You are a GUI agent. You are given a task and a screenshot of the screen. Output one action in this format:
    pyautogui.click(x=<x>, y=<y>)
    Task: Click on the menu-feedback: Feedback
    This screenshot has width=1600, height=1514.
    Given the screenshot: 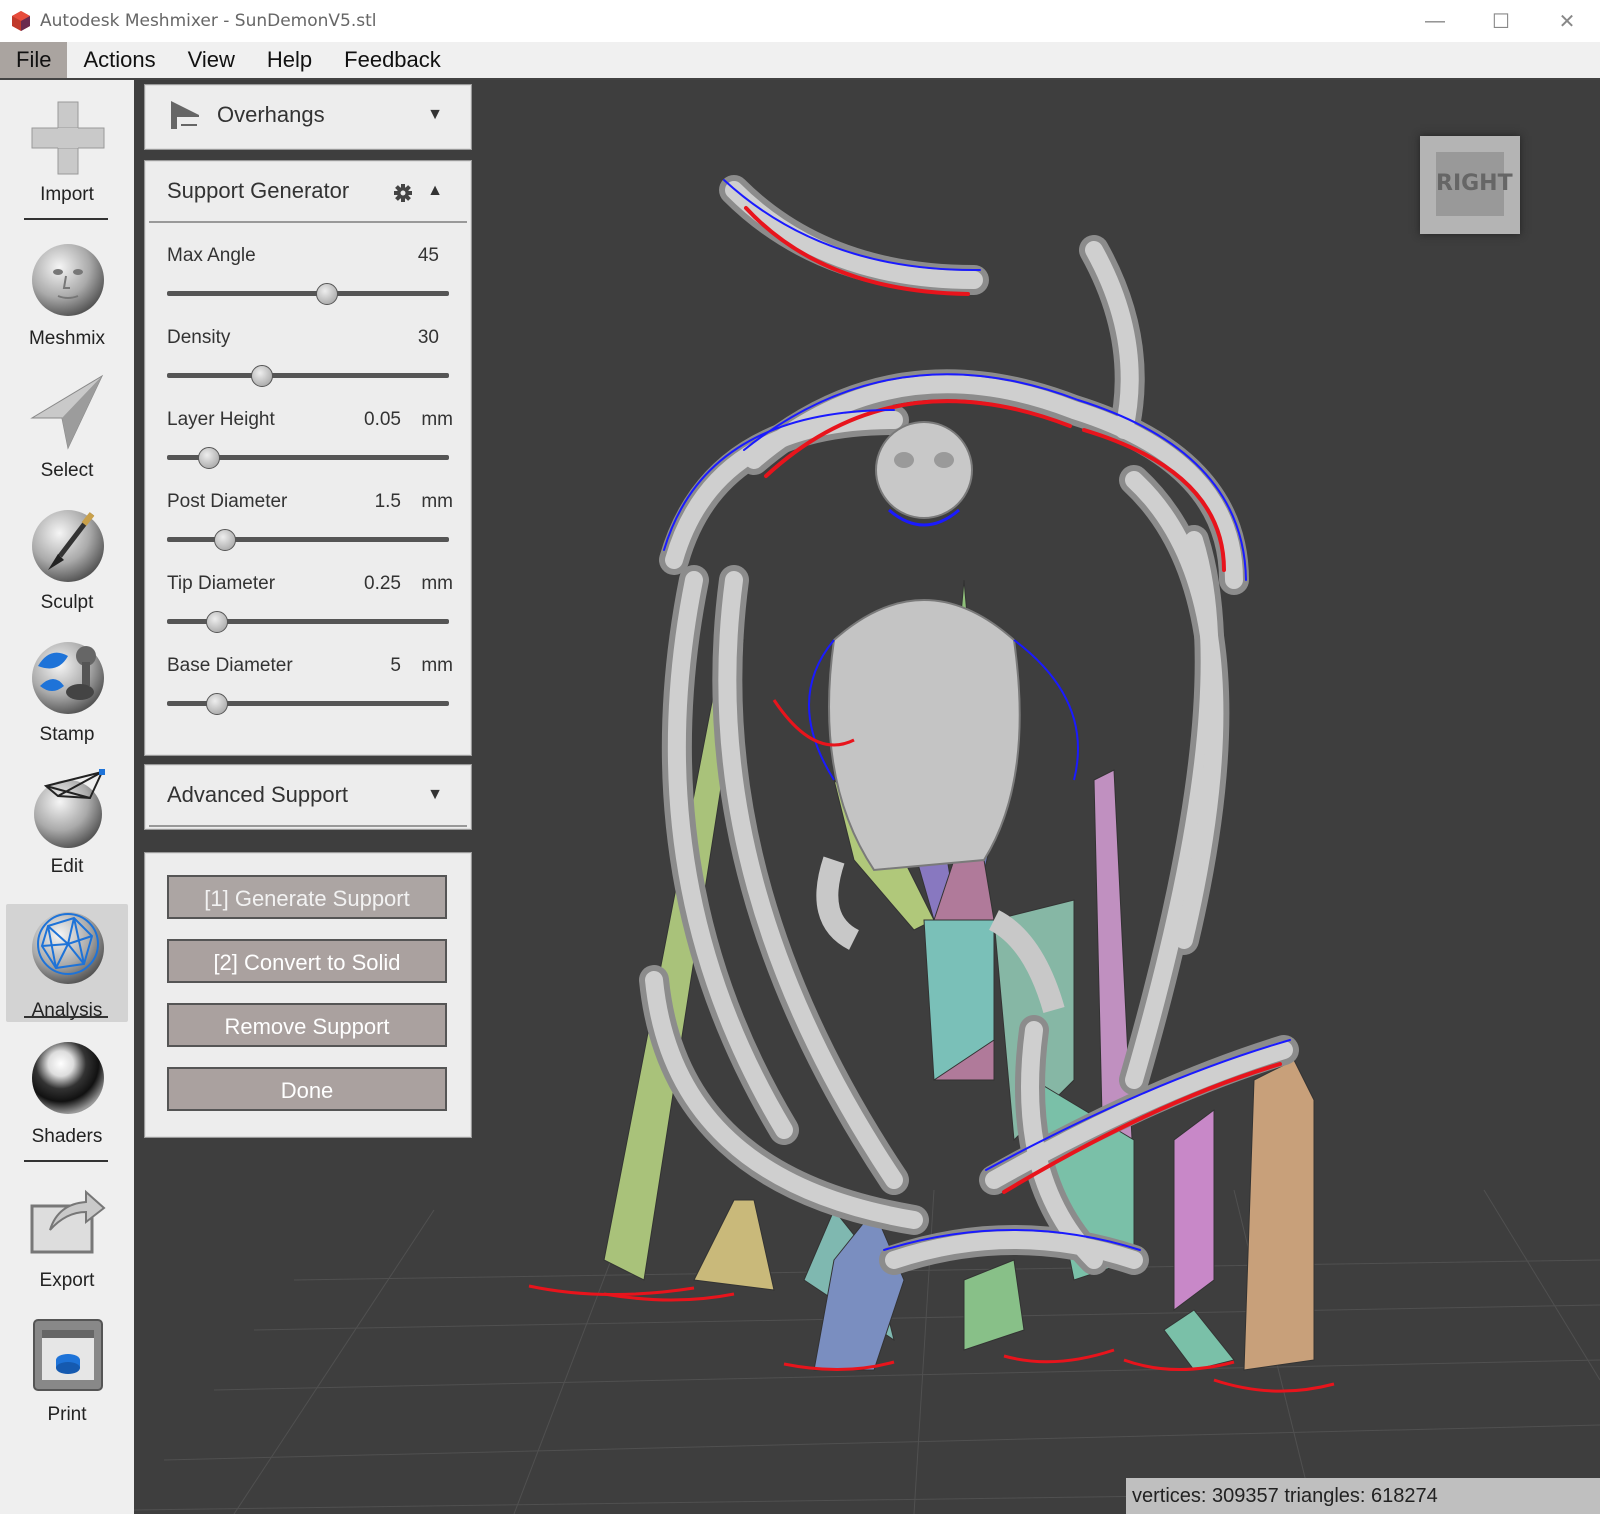 What is the action you would take?
    pyautogui.click(x=392, y=60)
    